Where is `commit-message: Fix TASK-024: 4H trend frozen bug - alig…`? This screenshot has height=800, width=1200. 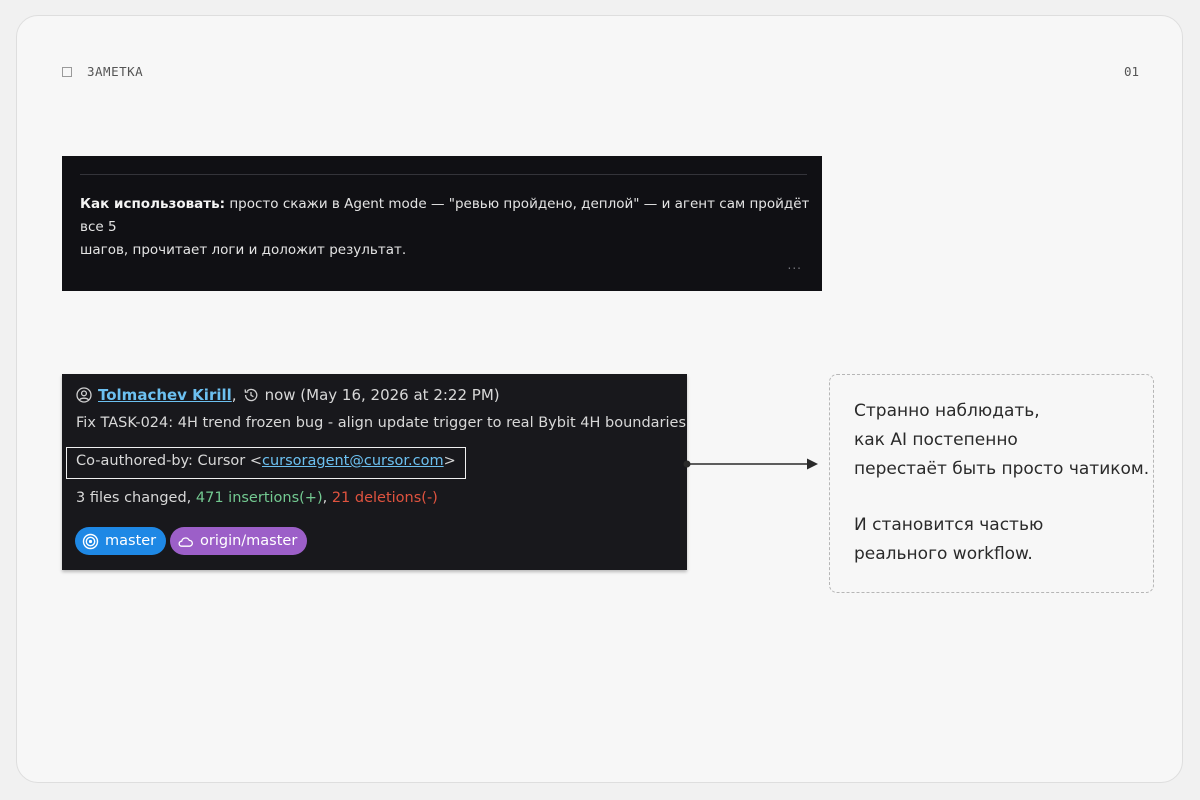 commit-message: Fix TASK-024: 4H trend frozen bug - alig… is located at coordinates (381, 423).